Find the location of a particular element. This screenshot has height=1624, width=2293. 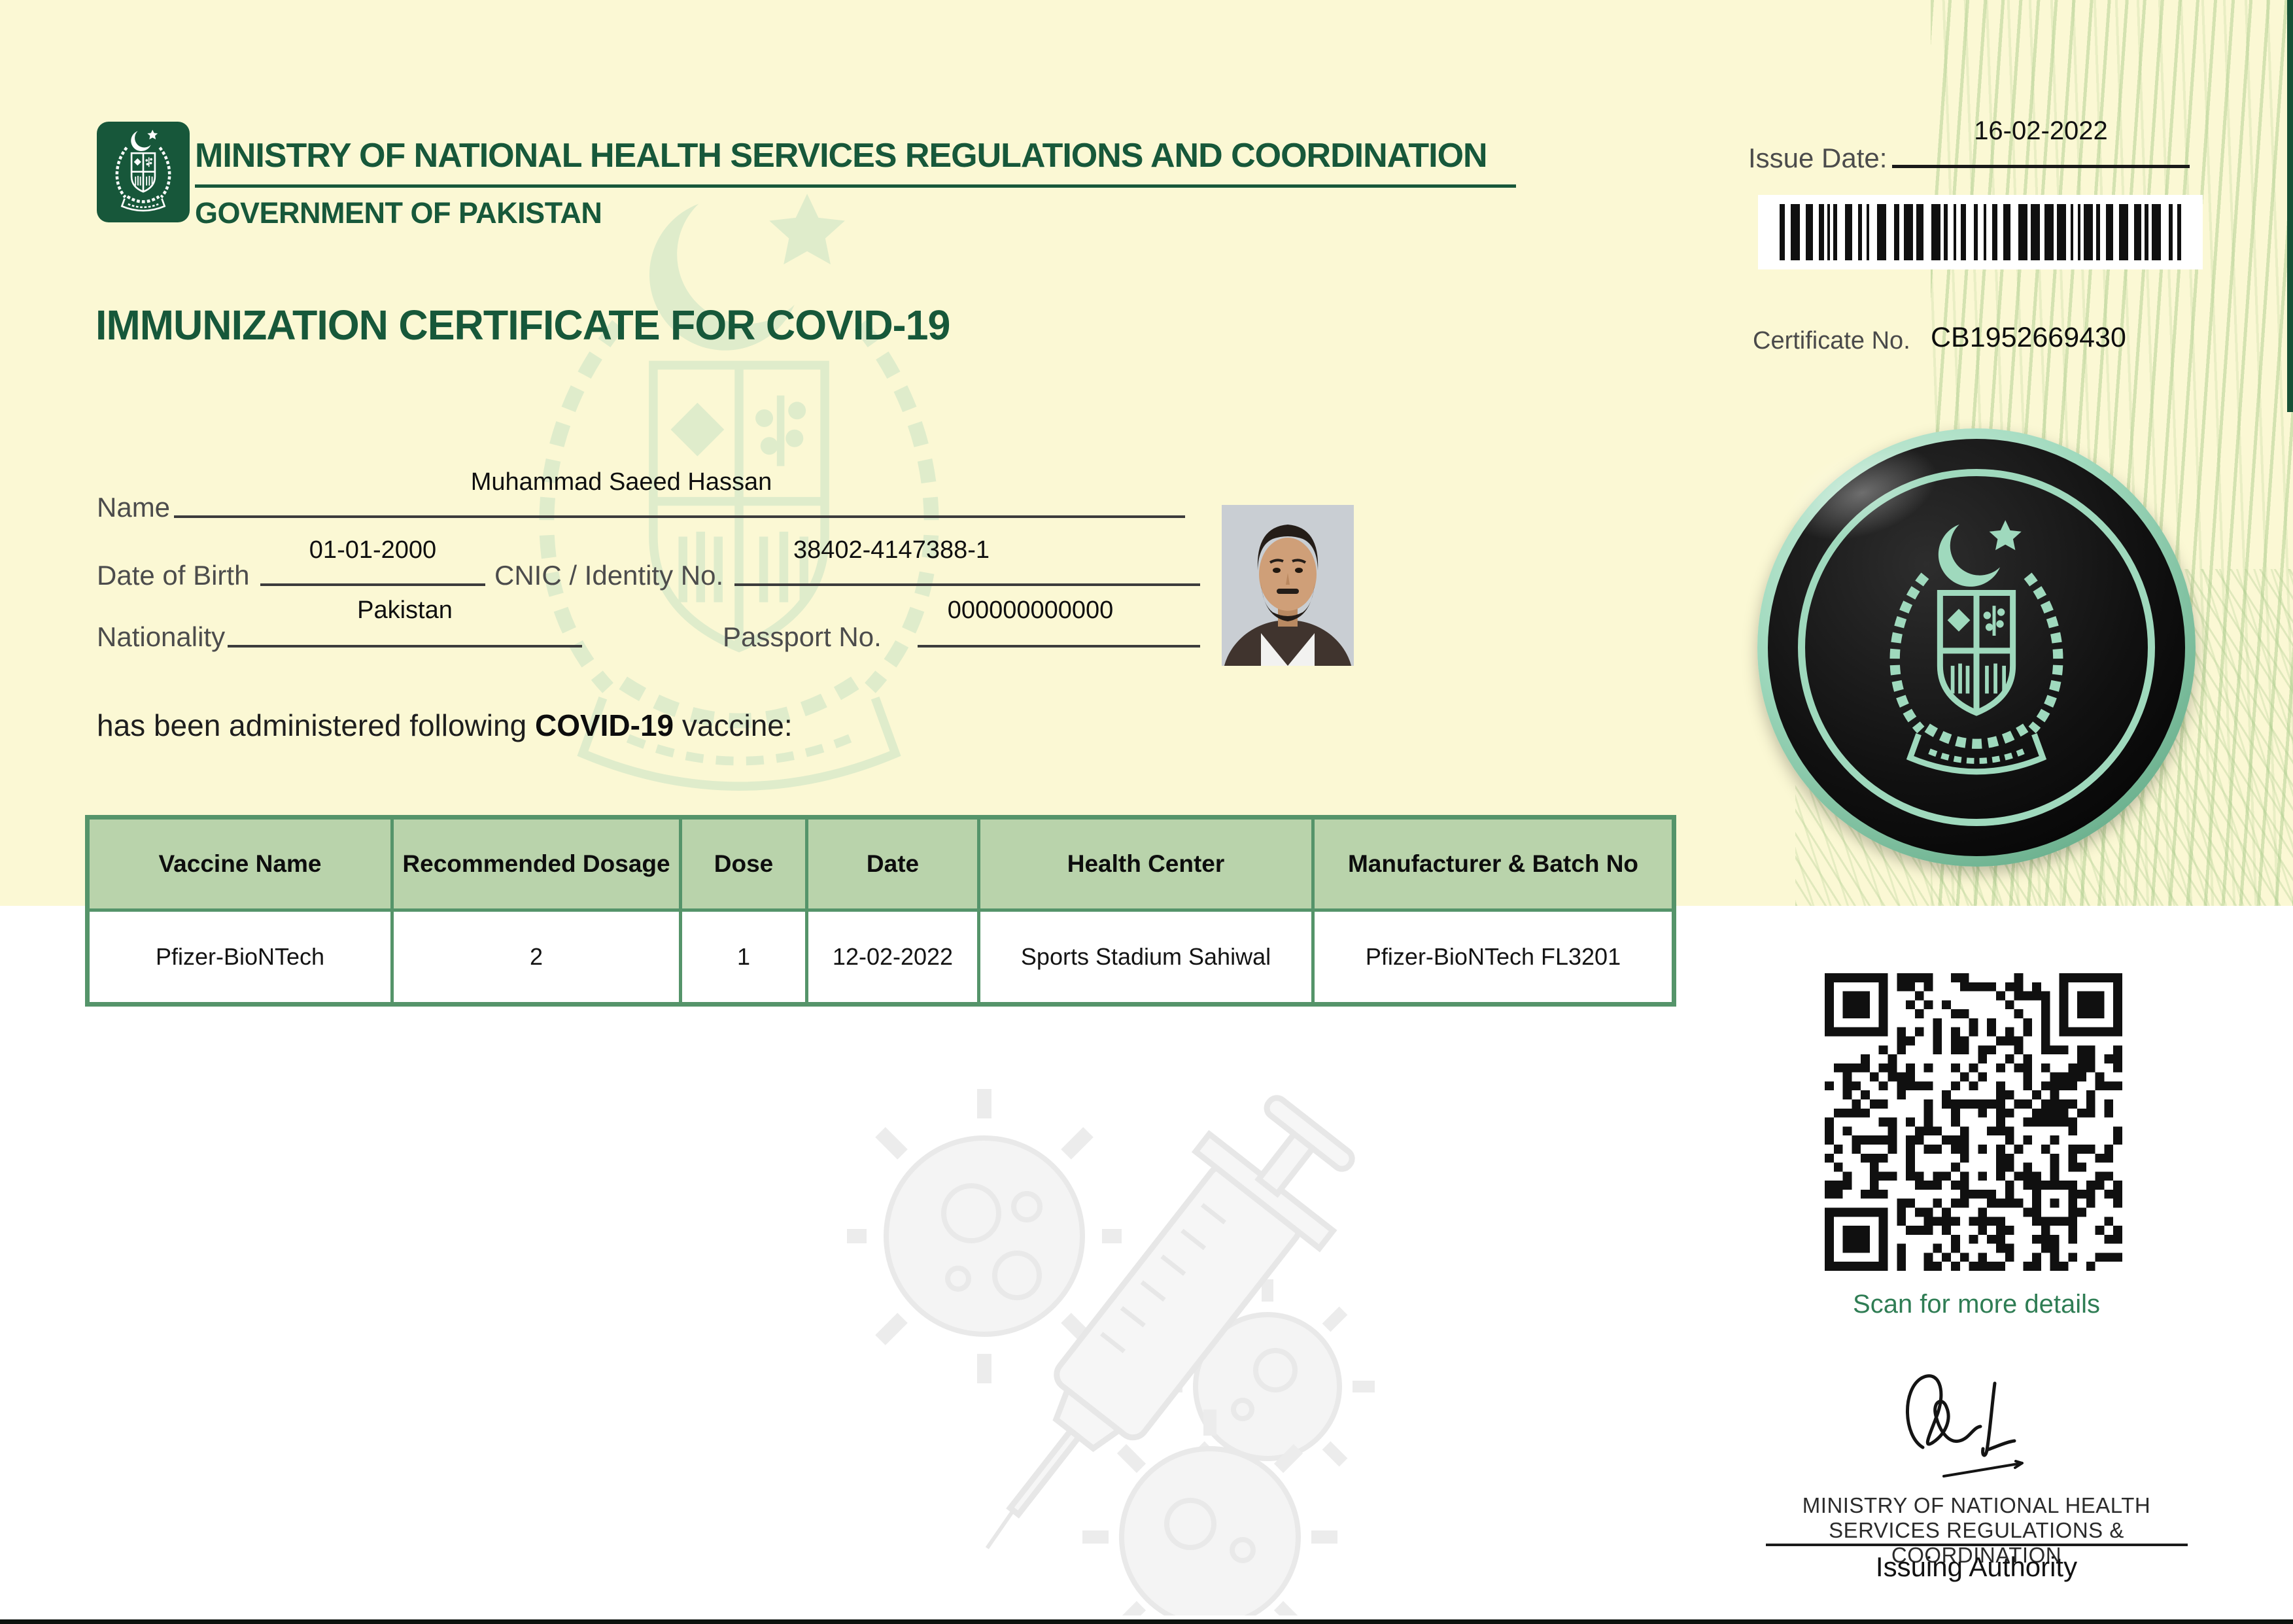

passport-value: 000000000000 is located at coordinates (1030, 610).